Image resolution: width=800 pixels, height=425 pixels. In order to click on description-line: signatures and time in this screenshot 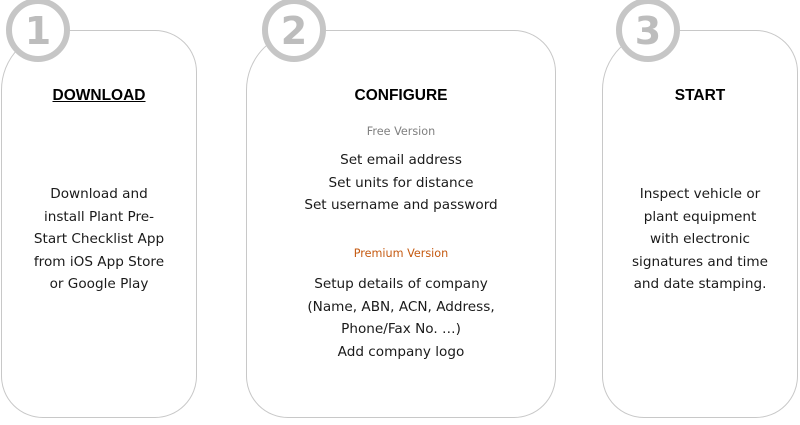, I will do `click(700, 261)`.